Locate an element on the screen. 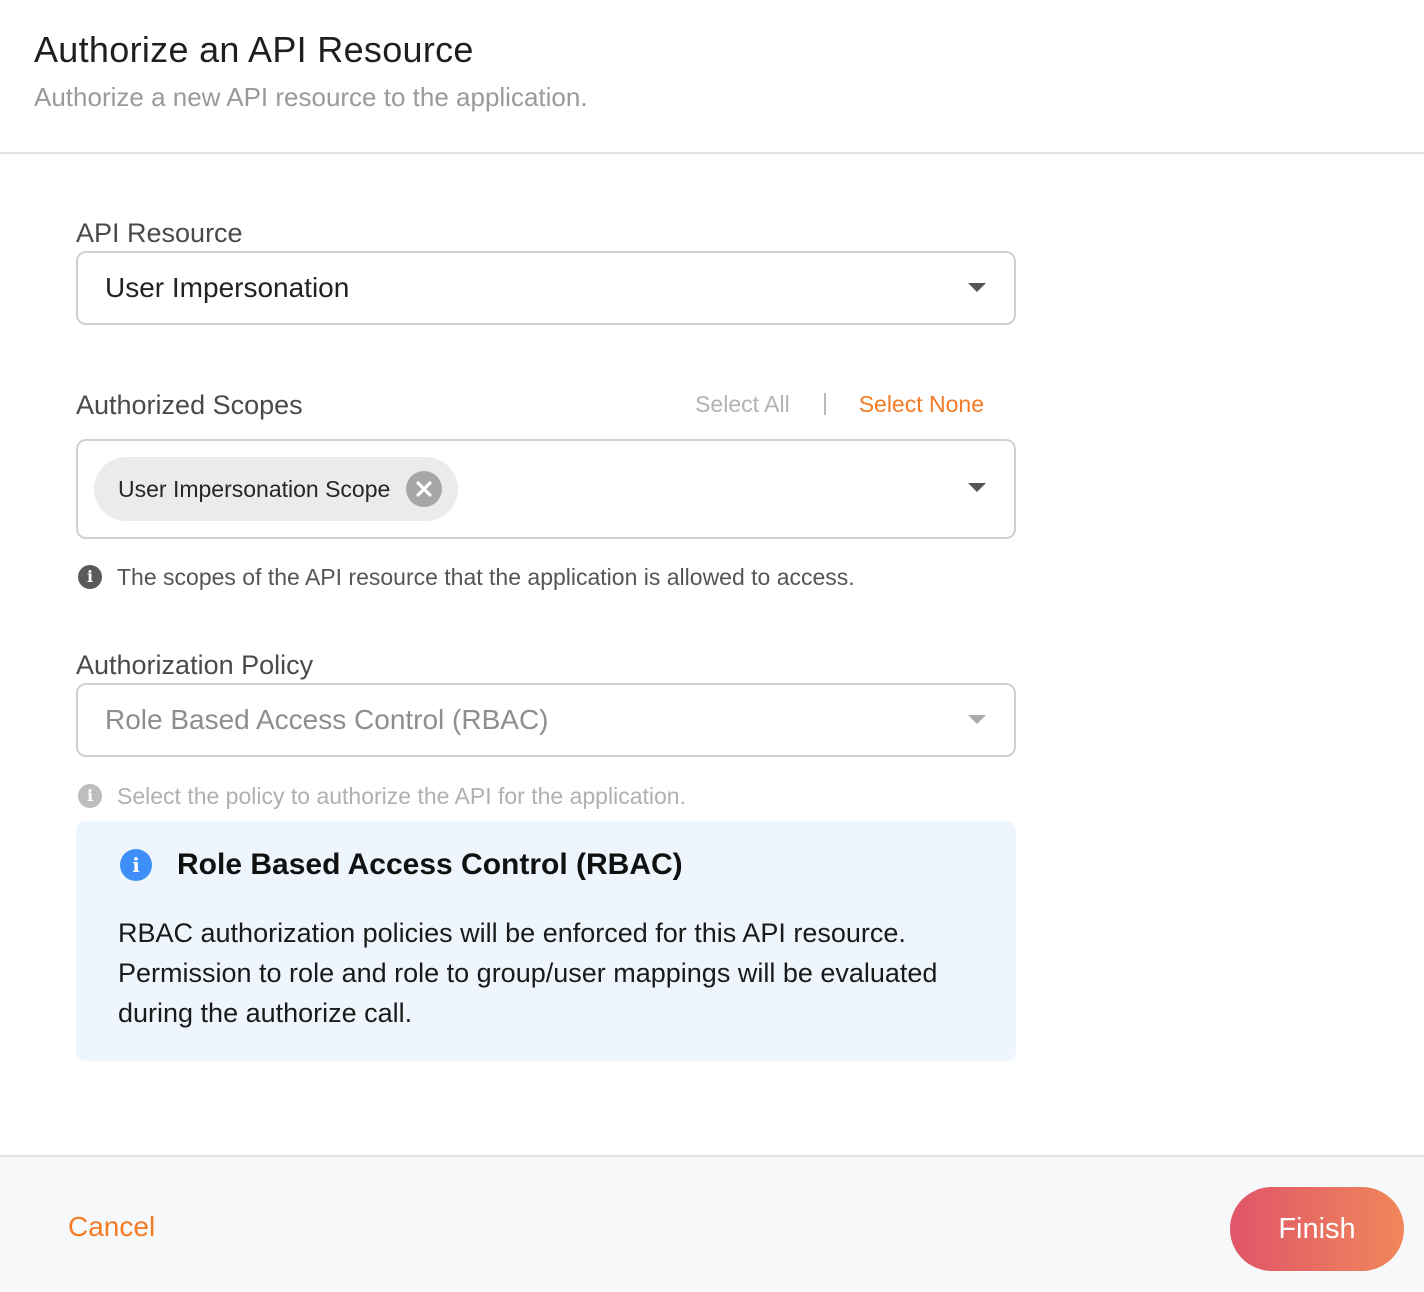 The width and height of the screenshot is (1424, 1292). info-title: Role Based Access Control (RBAC) is located at coordinates (430, 864).